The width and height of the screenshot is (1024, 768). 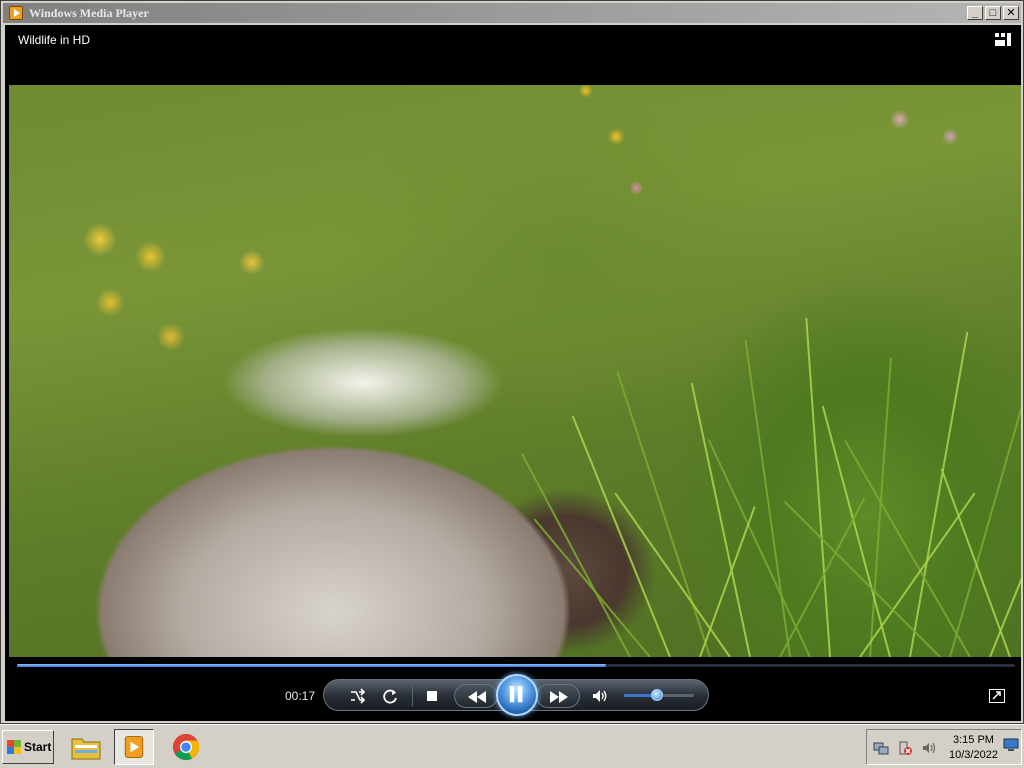 What do you see at coordinates (1011, 13) in the screenshot?
I see `close-button: ✕` at bounding box center [1011, 13].